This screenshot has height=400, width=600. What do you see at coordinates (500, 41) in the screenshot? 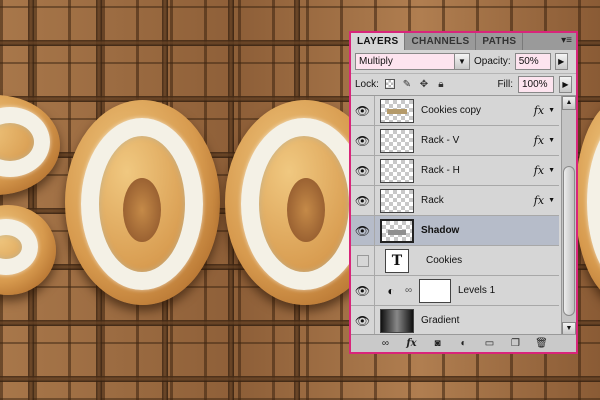
I see `tab-paths: PATHS` at bounding box center [500, 41].